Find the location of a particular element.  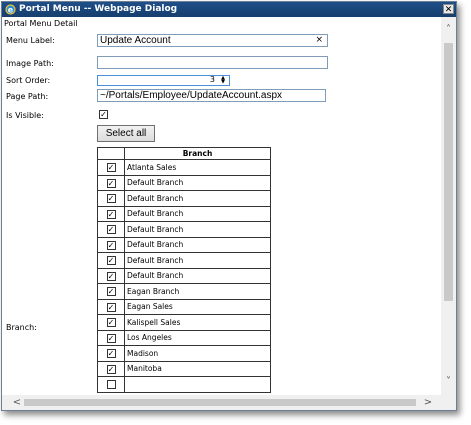

menu-label-input: Update Account × is located at coordinates (212, 40).